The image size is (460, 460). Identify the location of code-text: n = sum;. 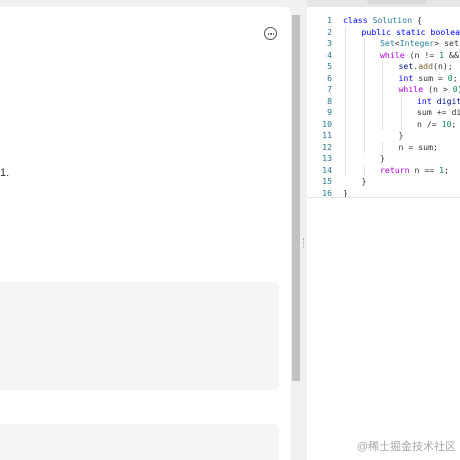
(418, 148).